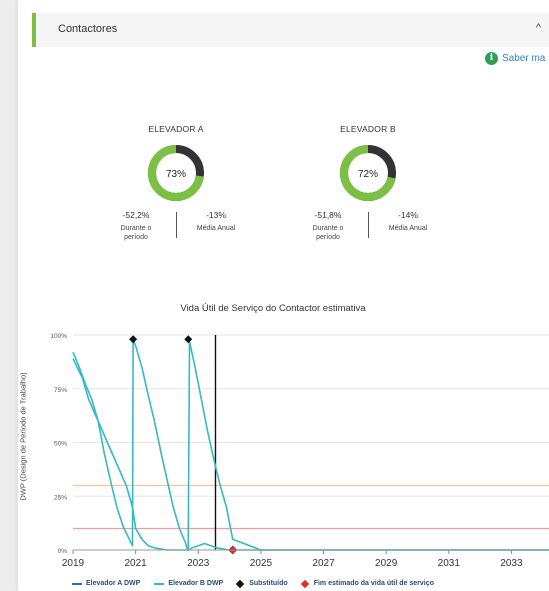  What do you see at coordinates (58, 336) in the screenshot?
I see `y-tick-label: 100%` at bounding box center [58, 336].